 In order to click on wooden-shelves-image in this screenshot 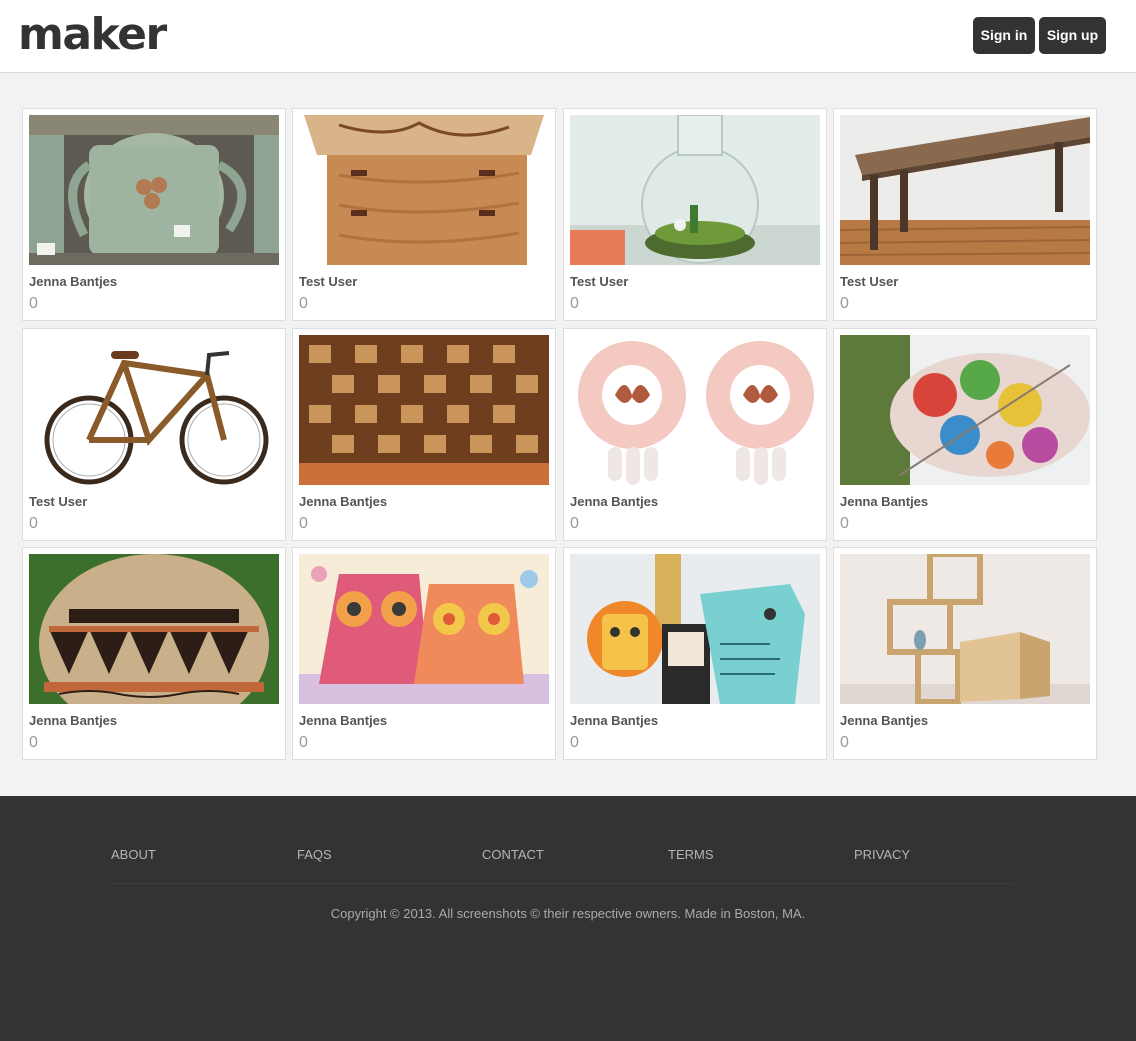, I will do `click(965, 629)`.